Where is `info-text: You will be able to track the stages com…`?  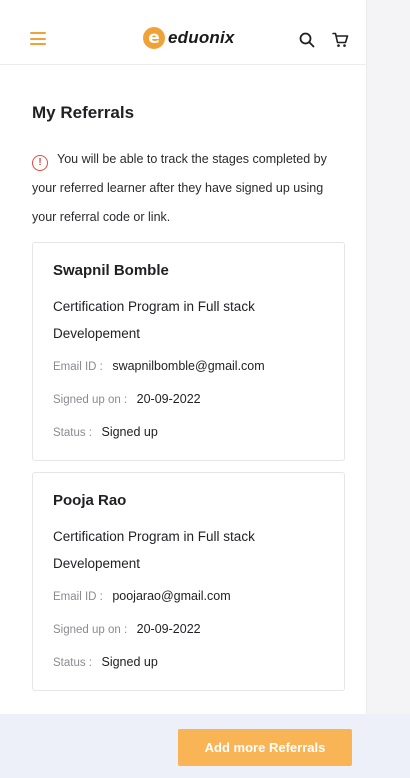
info-text: You will be able to track the stages com… is located at coordinates (179, 188).